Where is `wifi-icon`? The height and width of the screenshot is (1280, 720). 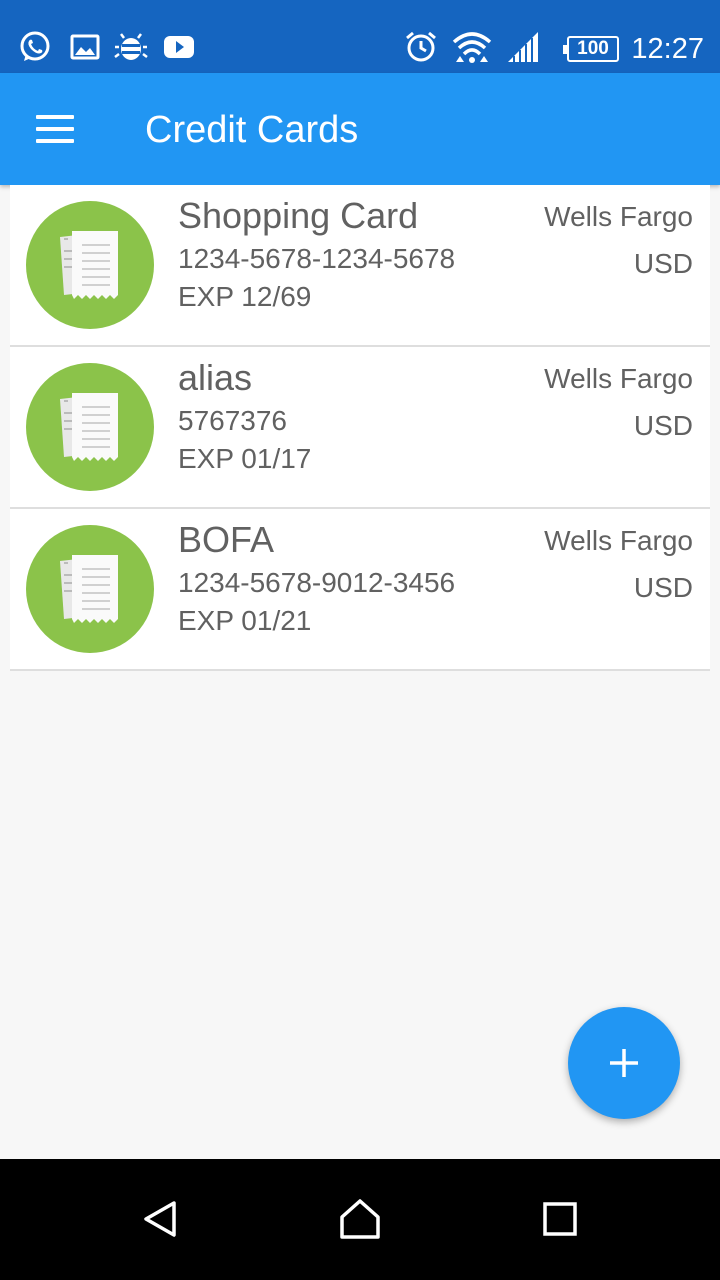 wifi-icon is located at coordinates (472, 47).